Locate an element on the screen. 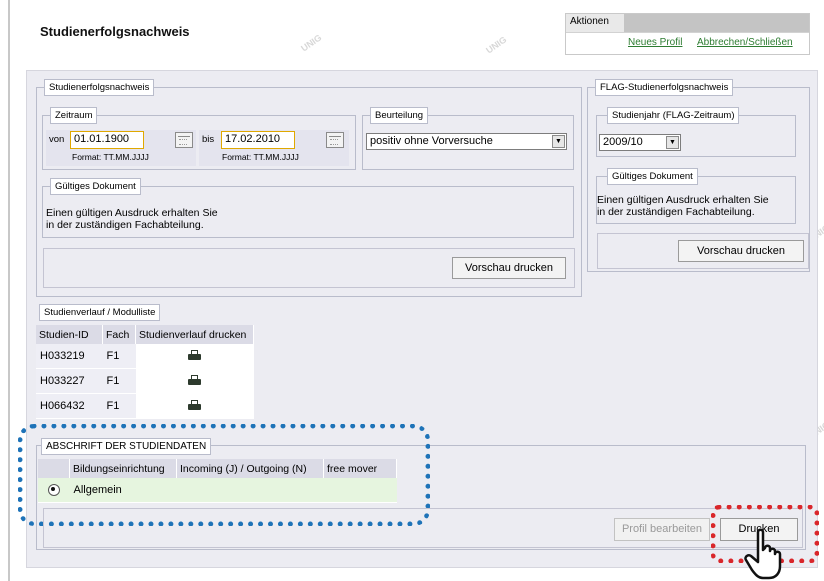  studien-id-cell: H033219 is located at coordinates (69, 356).